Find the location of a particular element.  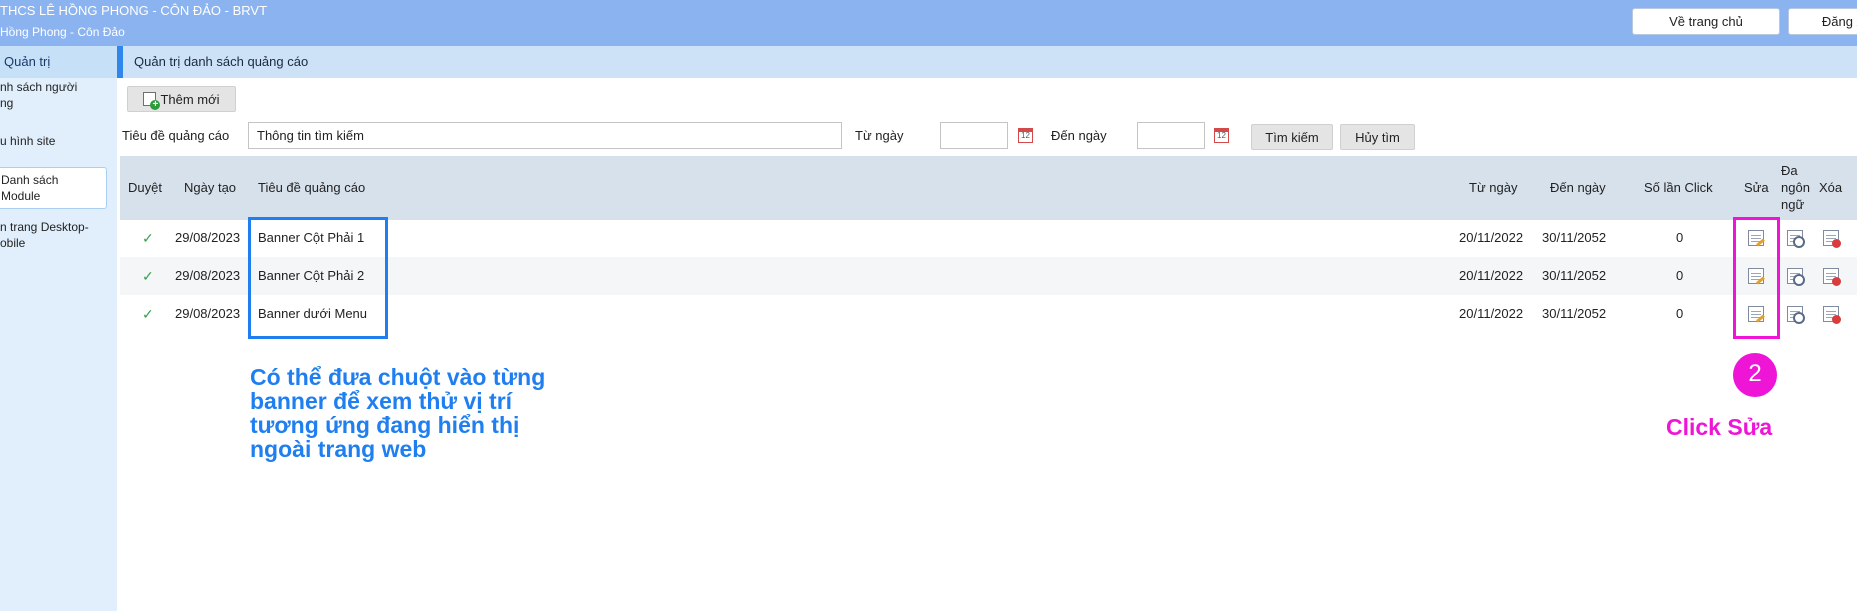

col-title: Tiêu đề quảng cáo is located at coordinates (311, 187).